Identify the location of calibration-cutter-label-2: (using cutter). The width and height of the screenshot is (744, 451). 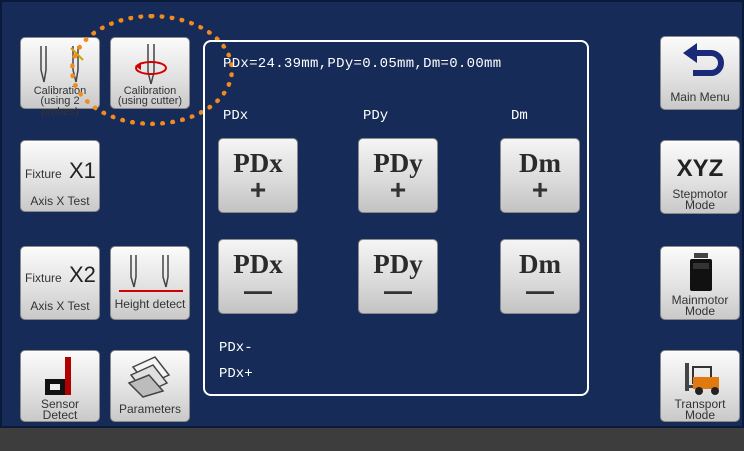
(150, 101).